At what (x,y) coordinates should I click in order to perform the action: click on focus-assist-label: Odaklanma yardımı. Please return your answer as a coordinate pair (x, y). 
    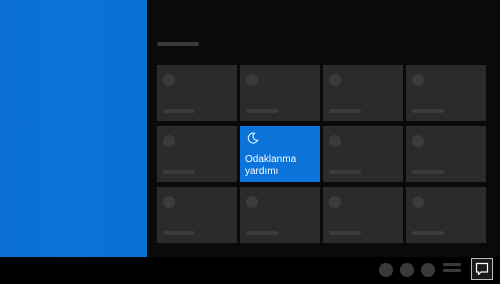
    Looking at the image, I should click on (281, 166).